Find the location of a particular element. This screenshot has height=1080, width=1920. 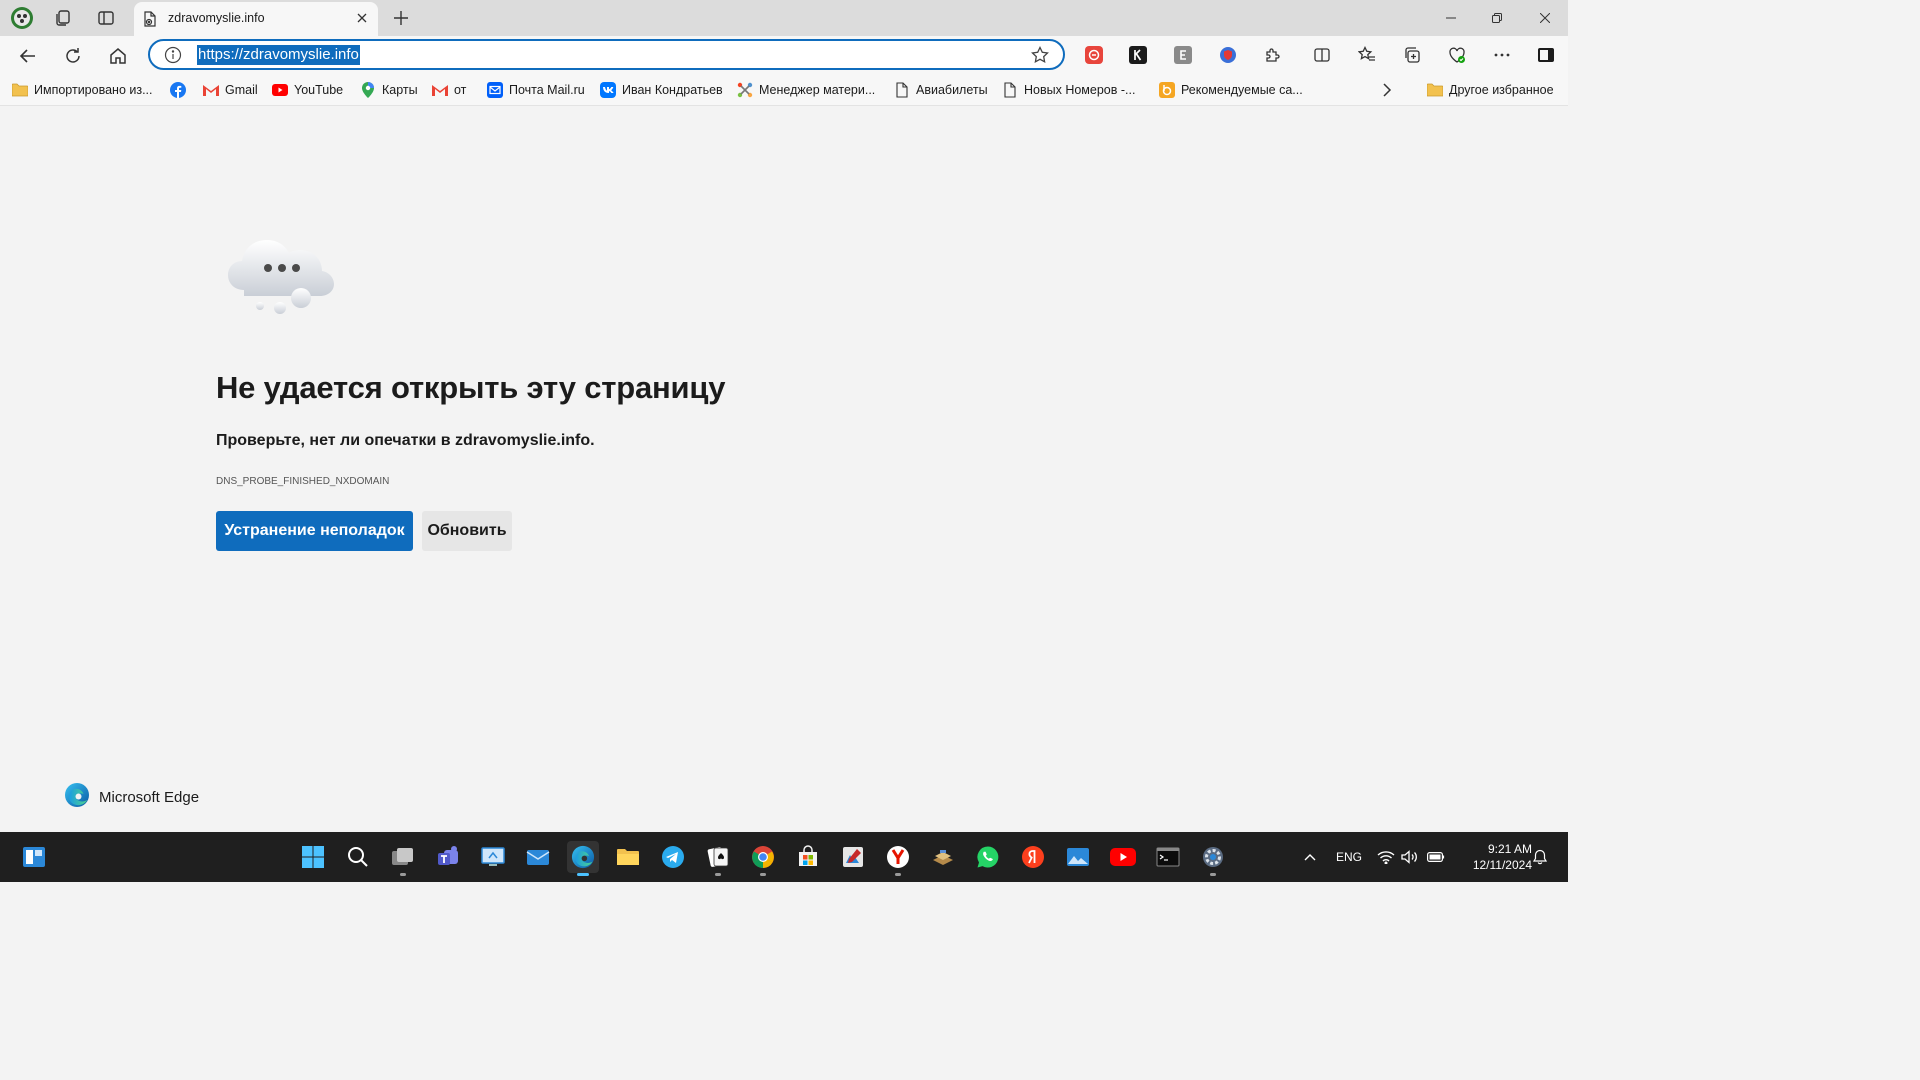

favorite-star-icon is located at coordinates (1040, 54).